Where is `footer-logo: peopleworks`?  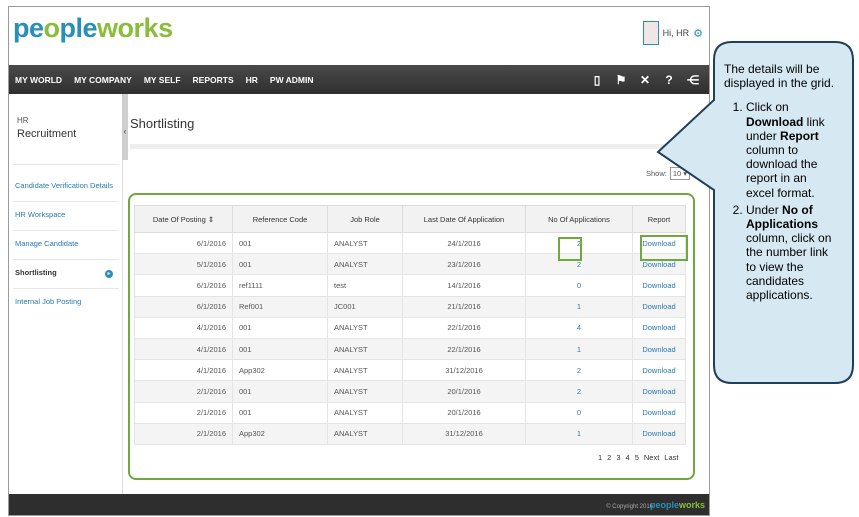
footer-logo: peopleworks is located at coordinates (677, 505).